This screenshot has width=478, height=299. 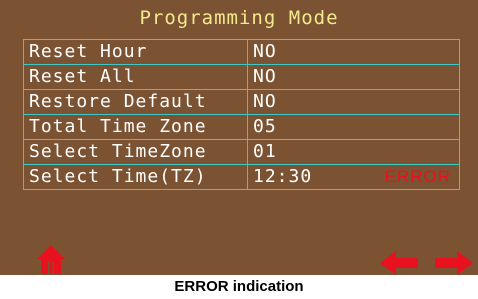 What do you see at coordinates (265, 151) in the screenshot?
I see `row-value-text: 01` at bounding box center [265, 151].